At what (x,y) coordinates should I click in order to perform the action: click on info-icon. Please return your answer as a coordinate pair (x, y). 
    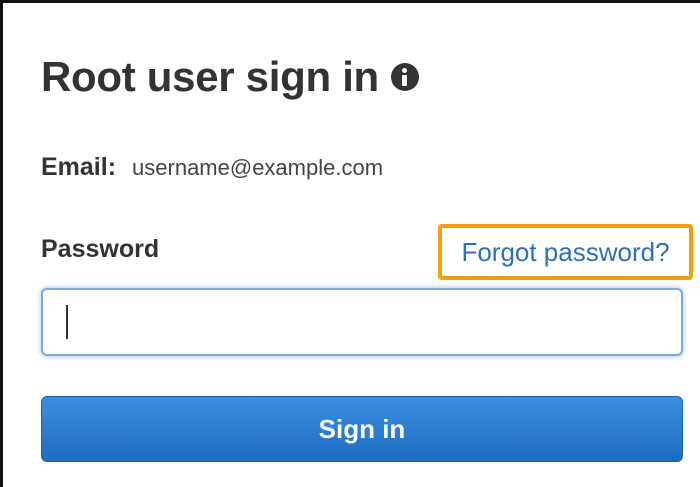
    Looking at the image, I should click on (404, 77).